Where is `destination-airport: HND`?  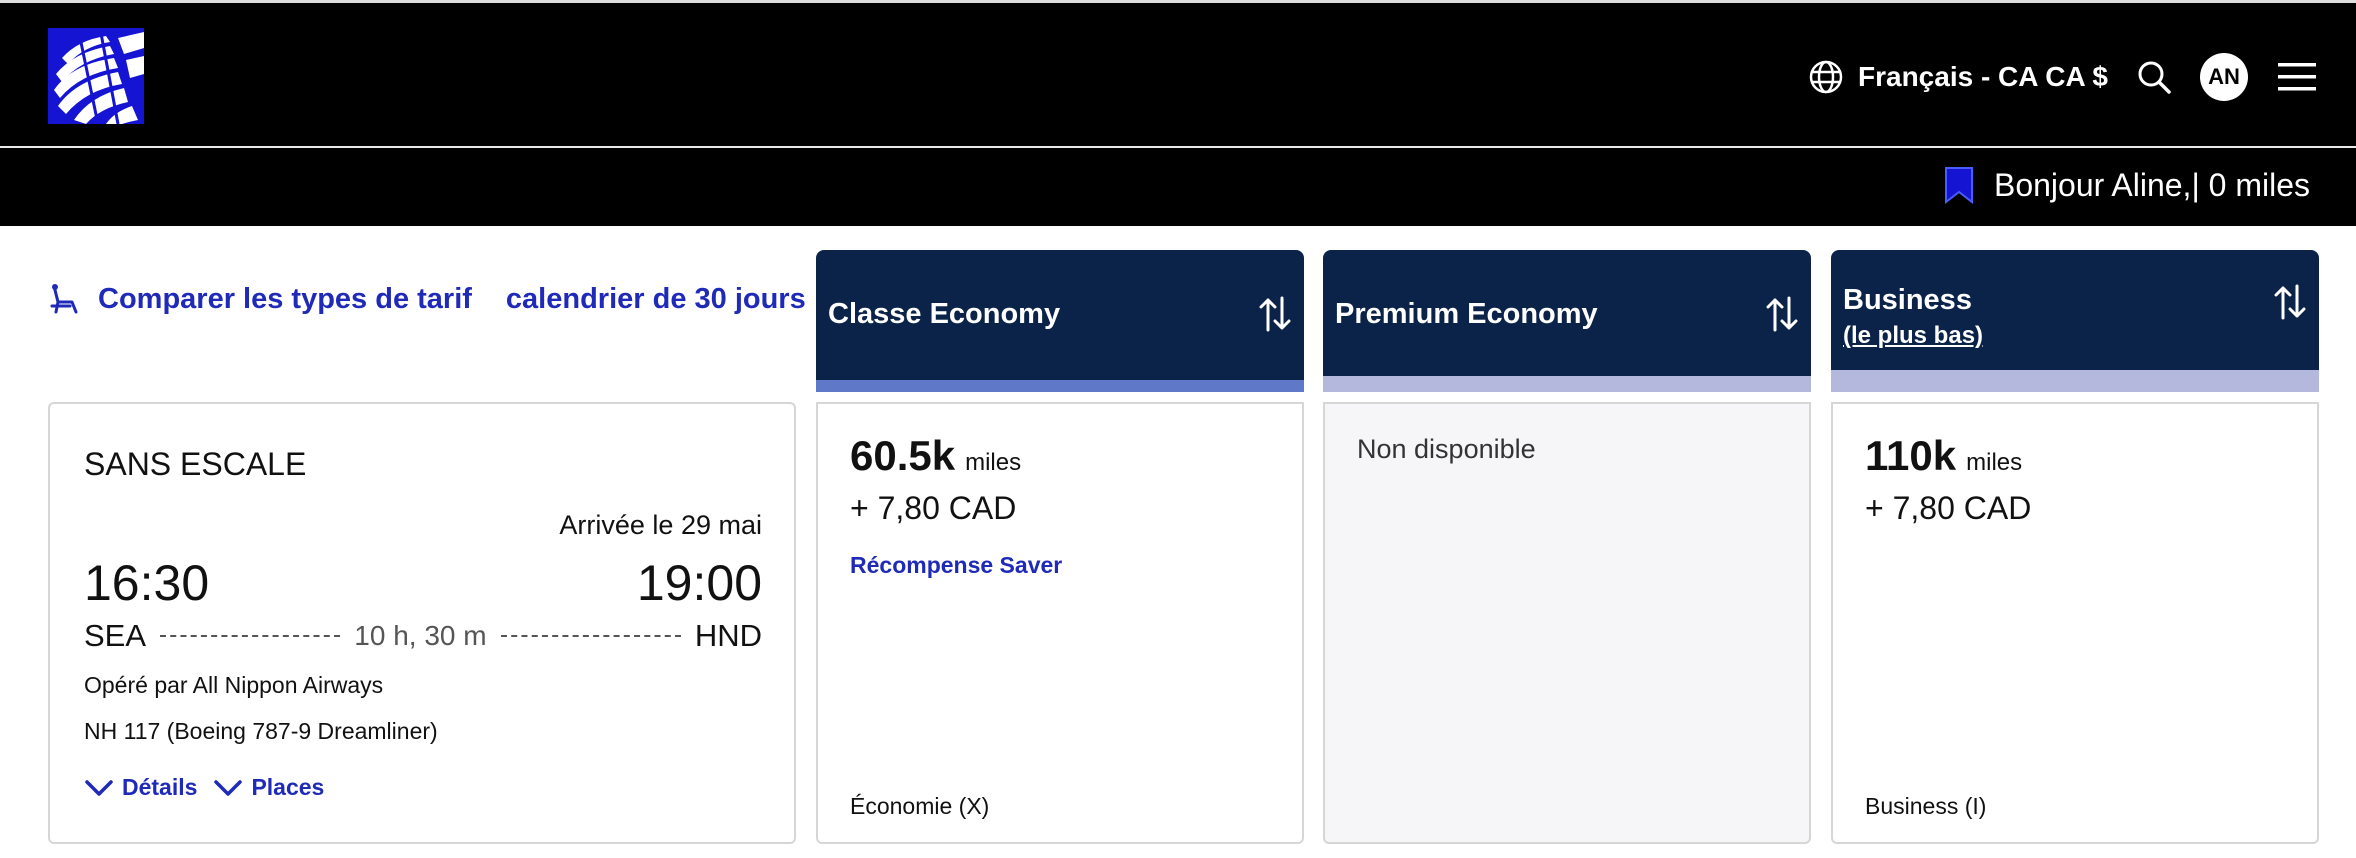
destination-airport: HND is located at coordinates (728, 635).